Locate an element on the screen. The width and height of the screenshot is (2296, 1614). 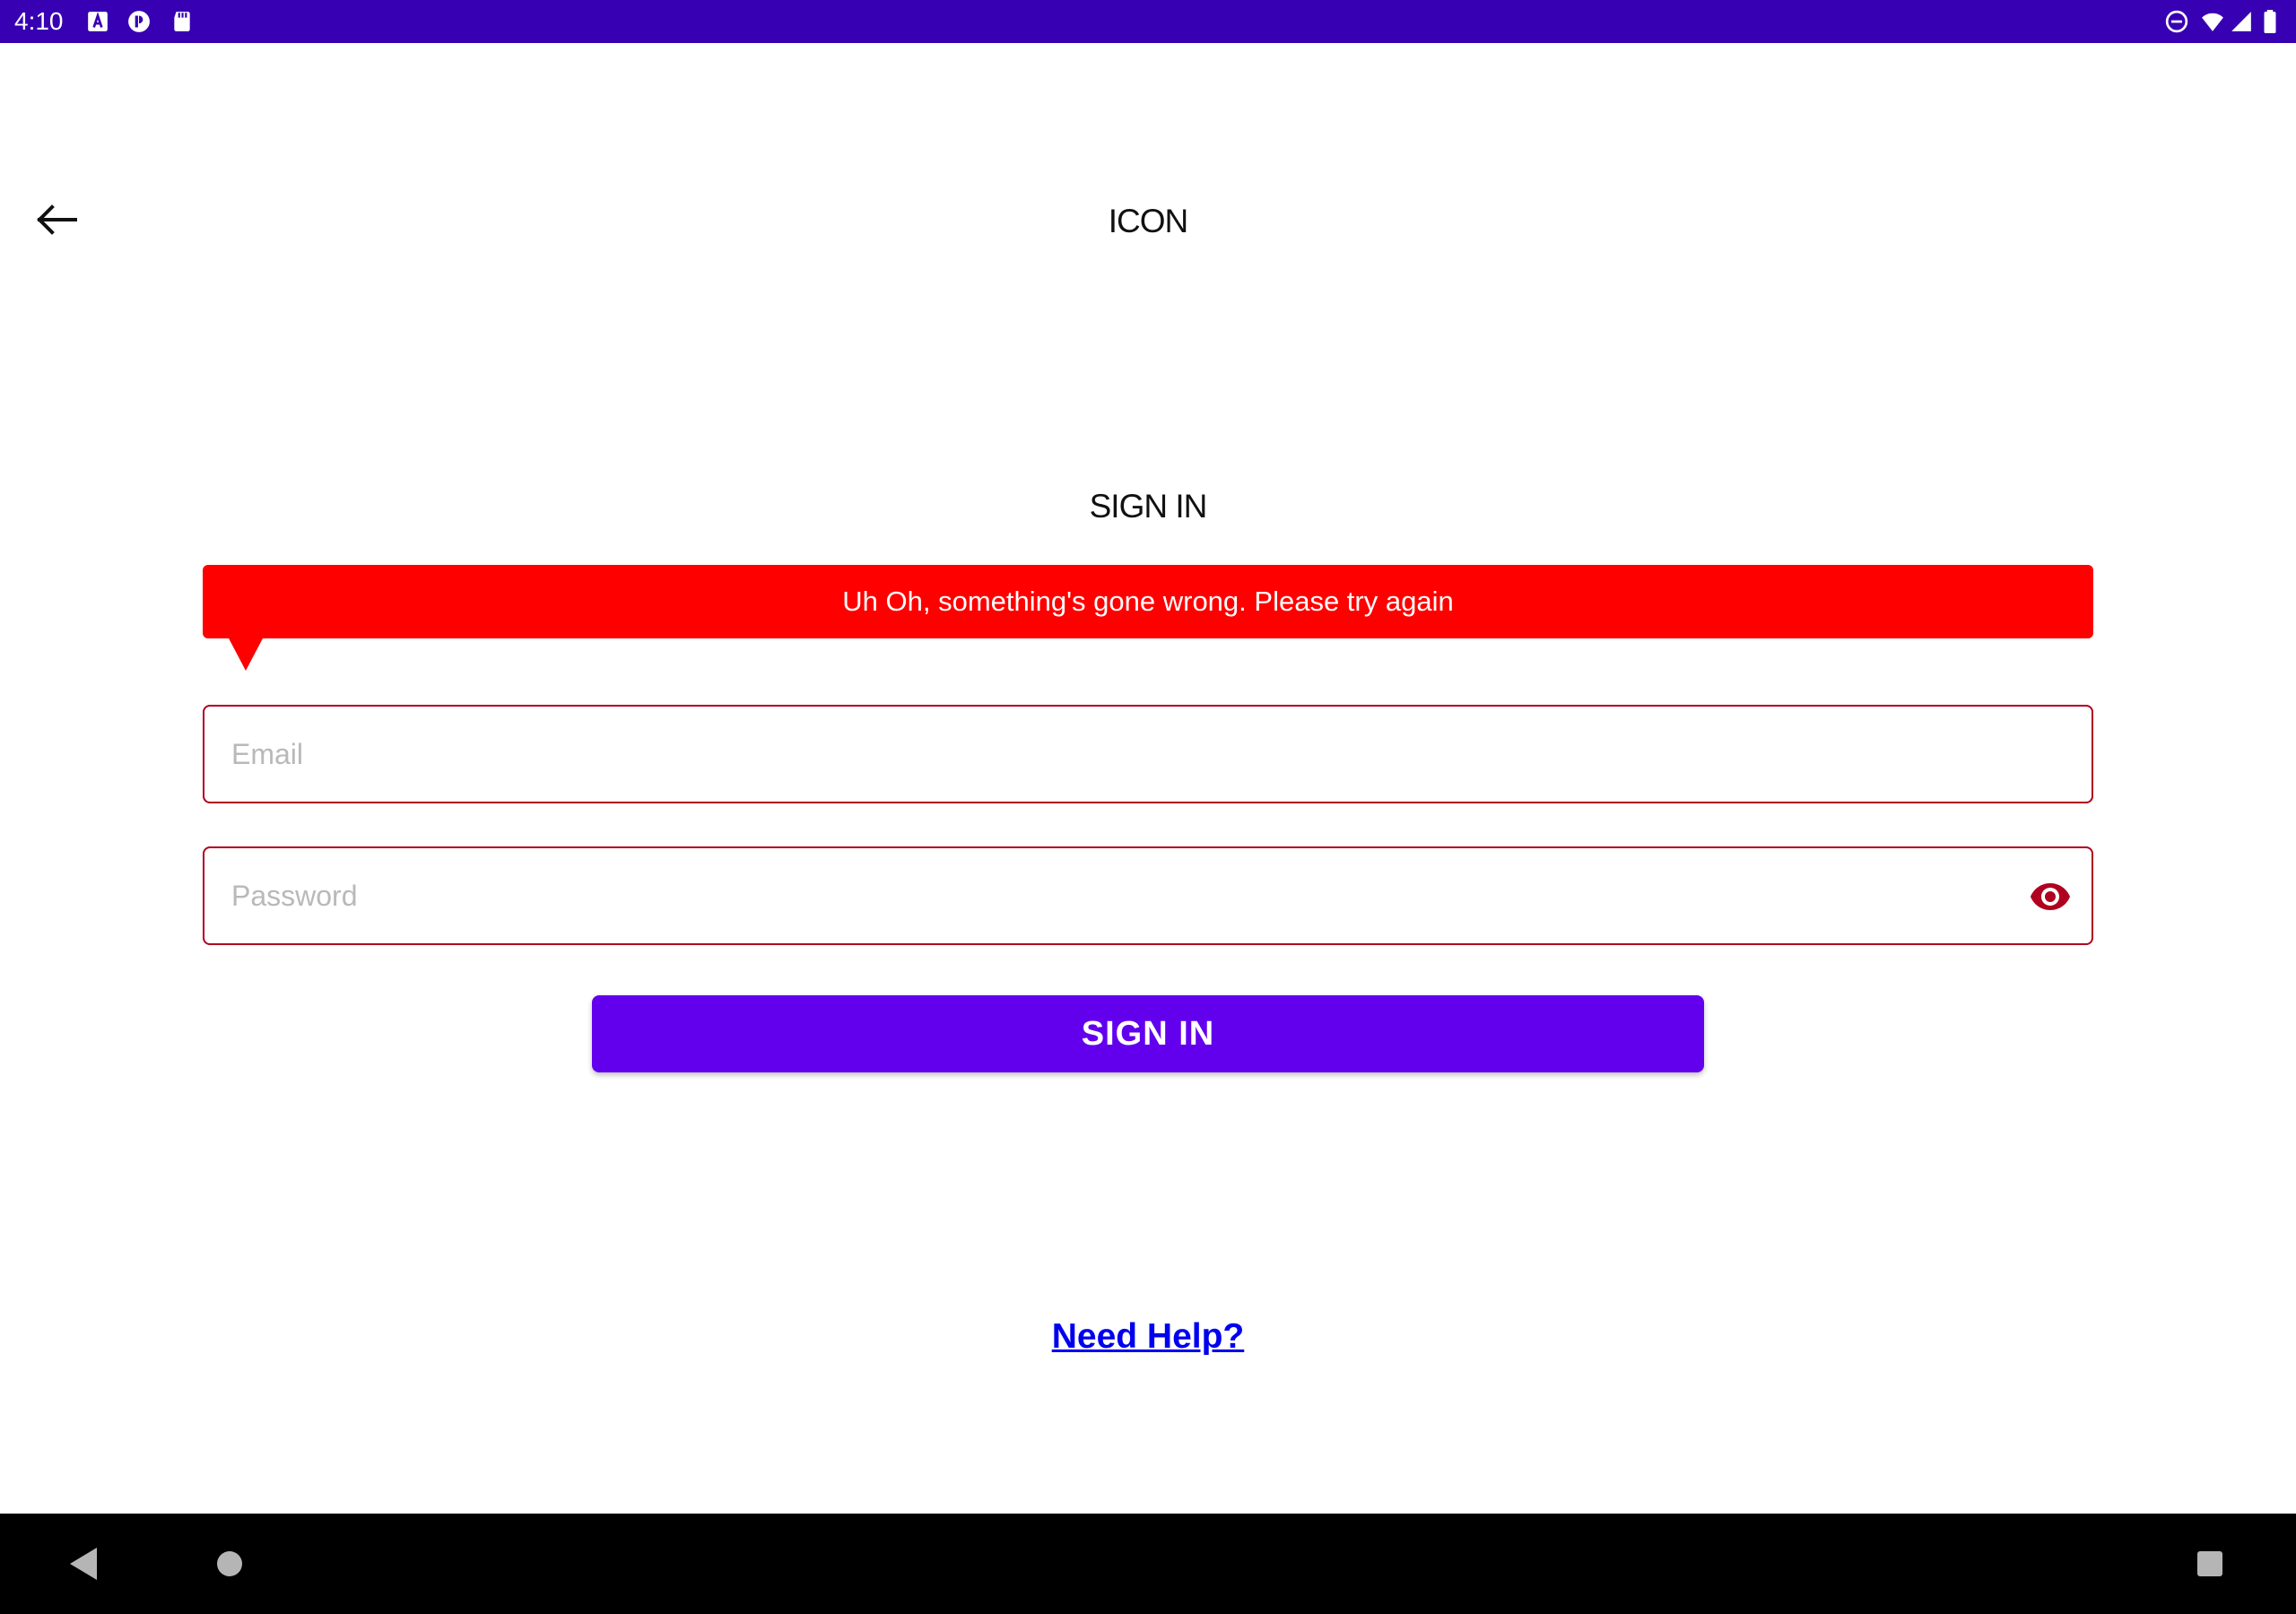
sd-card-icon is located at coordinates (182, 21).